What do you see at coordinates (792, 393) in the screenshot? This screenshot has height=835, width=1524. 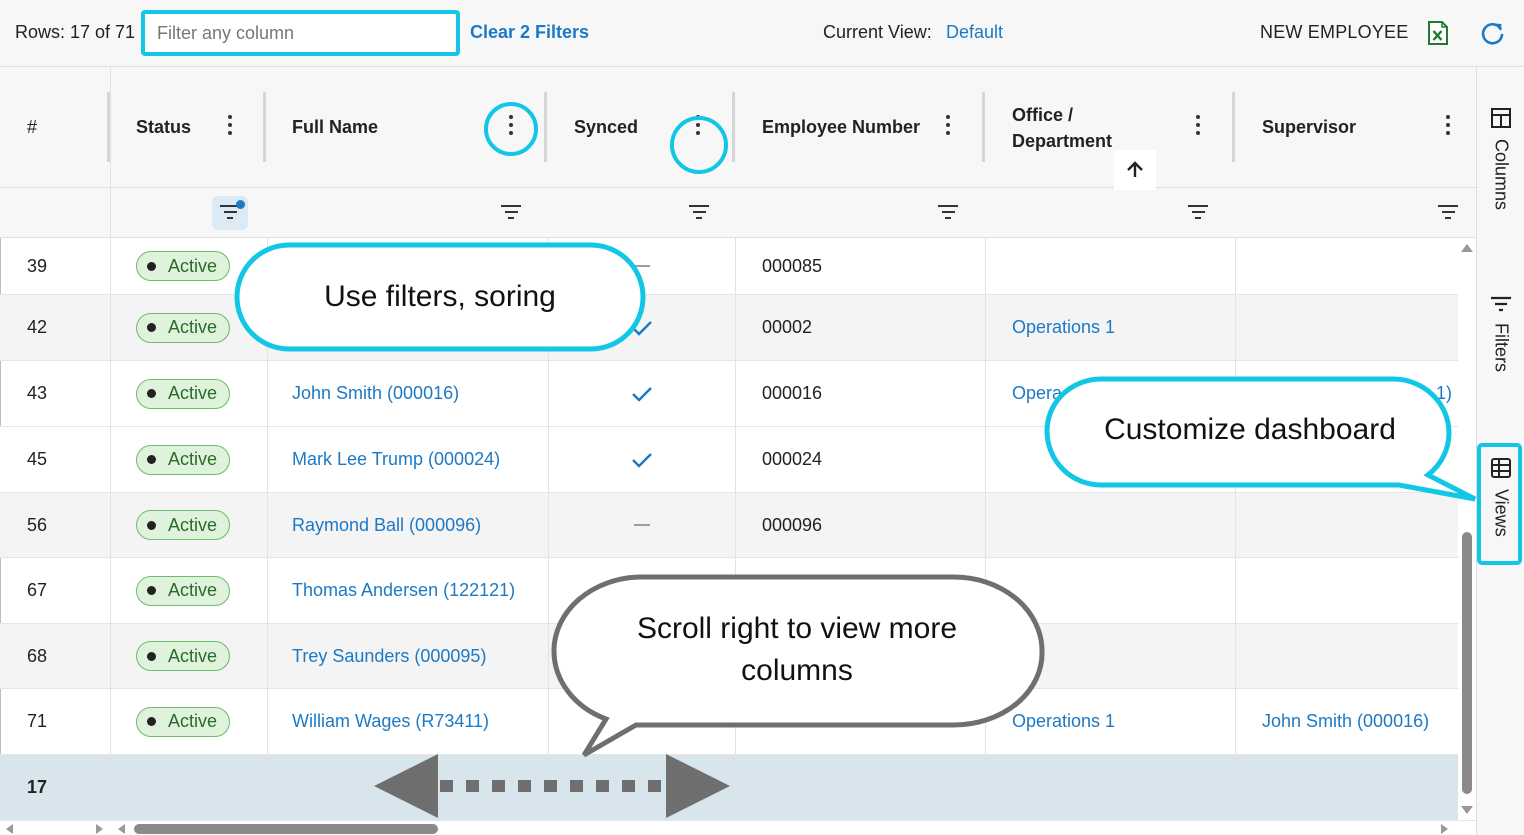 I see `employee-number-cell: 000016` at bounding box center [792, 393].